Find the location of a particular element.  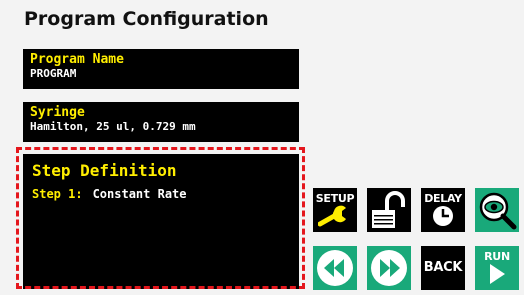

run-button: RUN is located at coordinates (497, 268).